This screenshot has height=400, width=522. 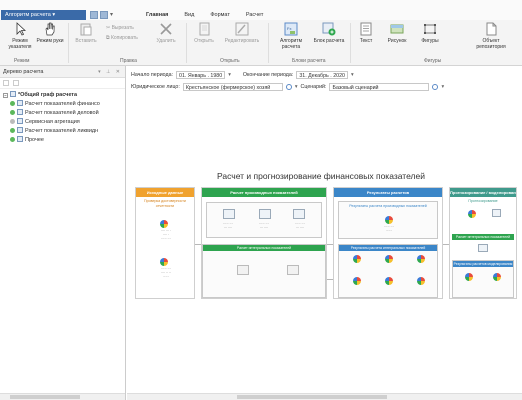 What do you see at coordinates (242, 39) in the screenshot?
I see `edit-button: Редактировать` at bounding box center [242, 39].